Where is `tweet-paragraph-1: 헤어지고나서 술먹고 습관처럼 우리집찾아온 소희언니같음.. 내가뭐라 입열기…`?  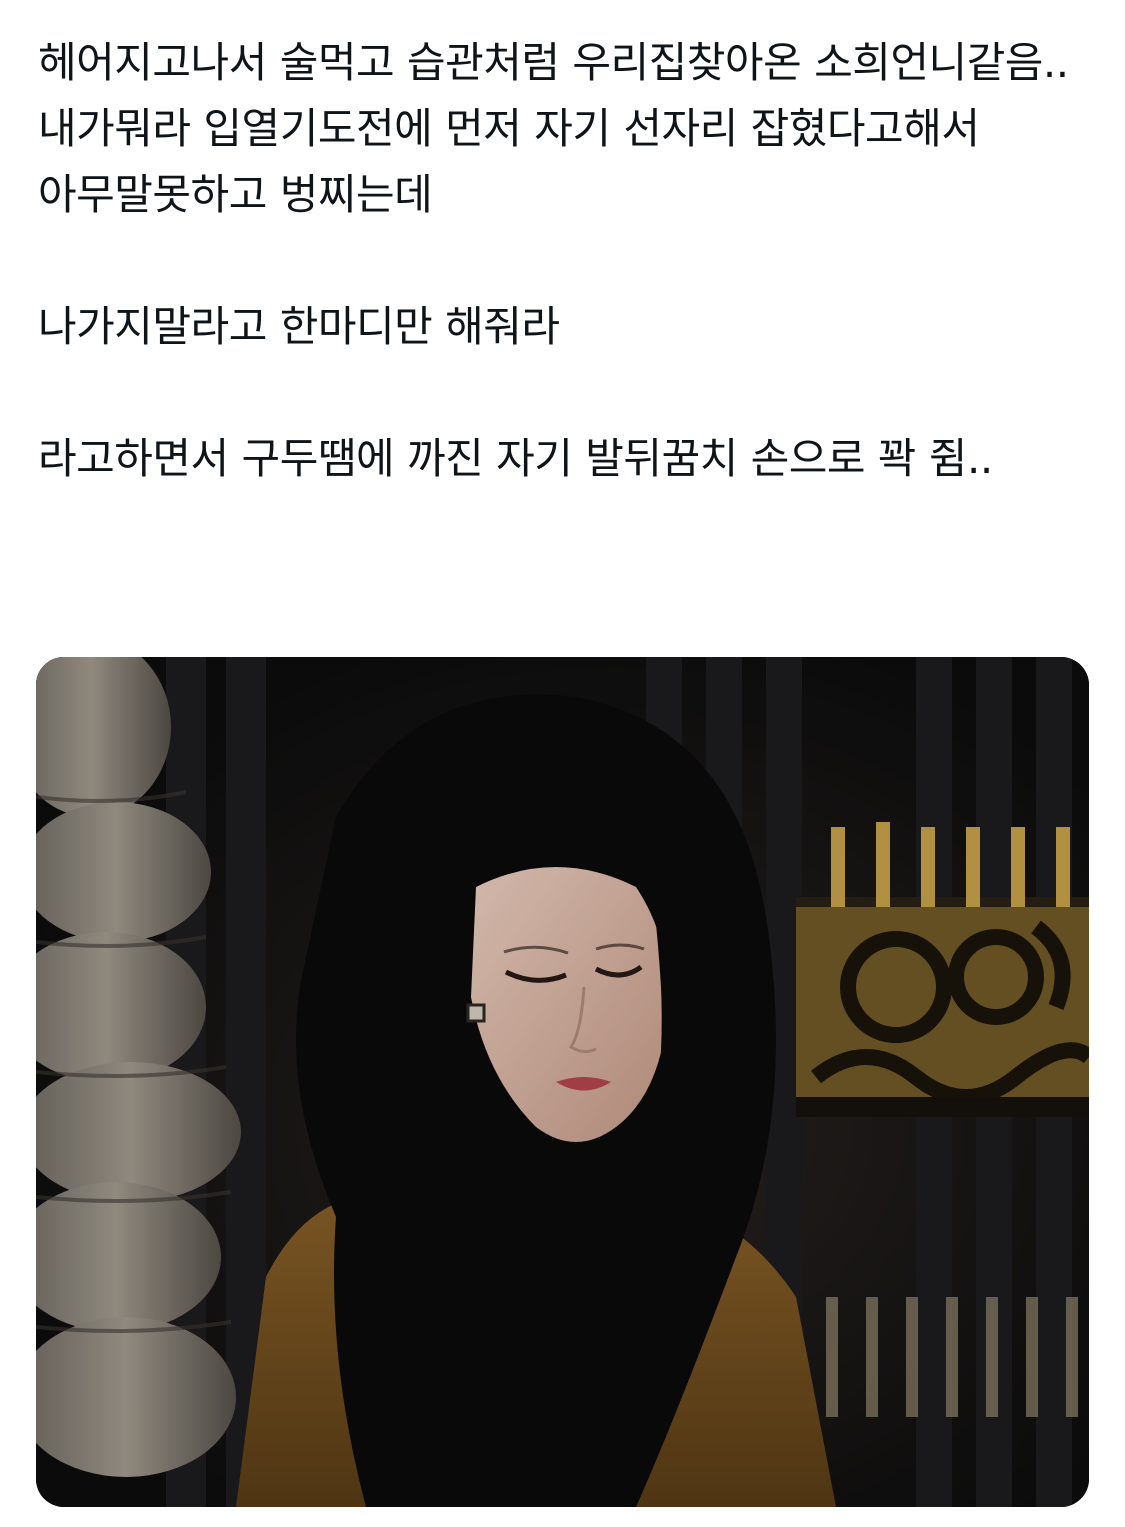 tweet-paragraph-1: 헤어지고나서 술먹고 습관처럼 우리집찾아온 소희언니같음.. 내가뭐라 입열기… is located at coordinates (553, 128).